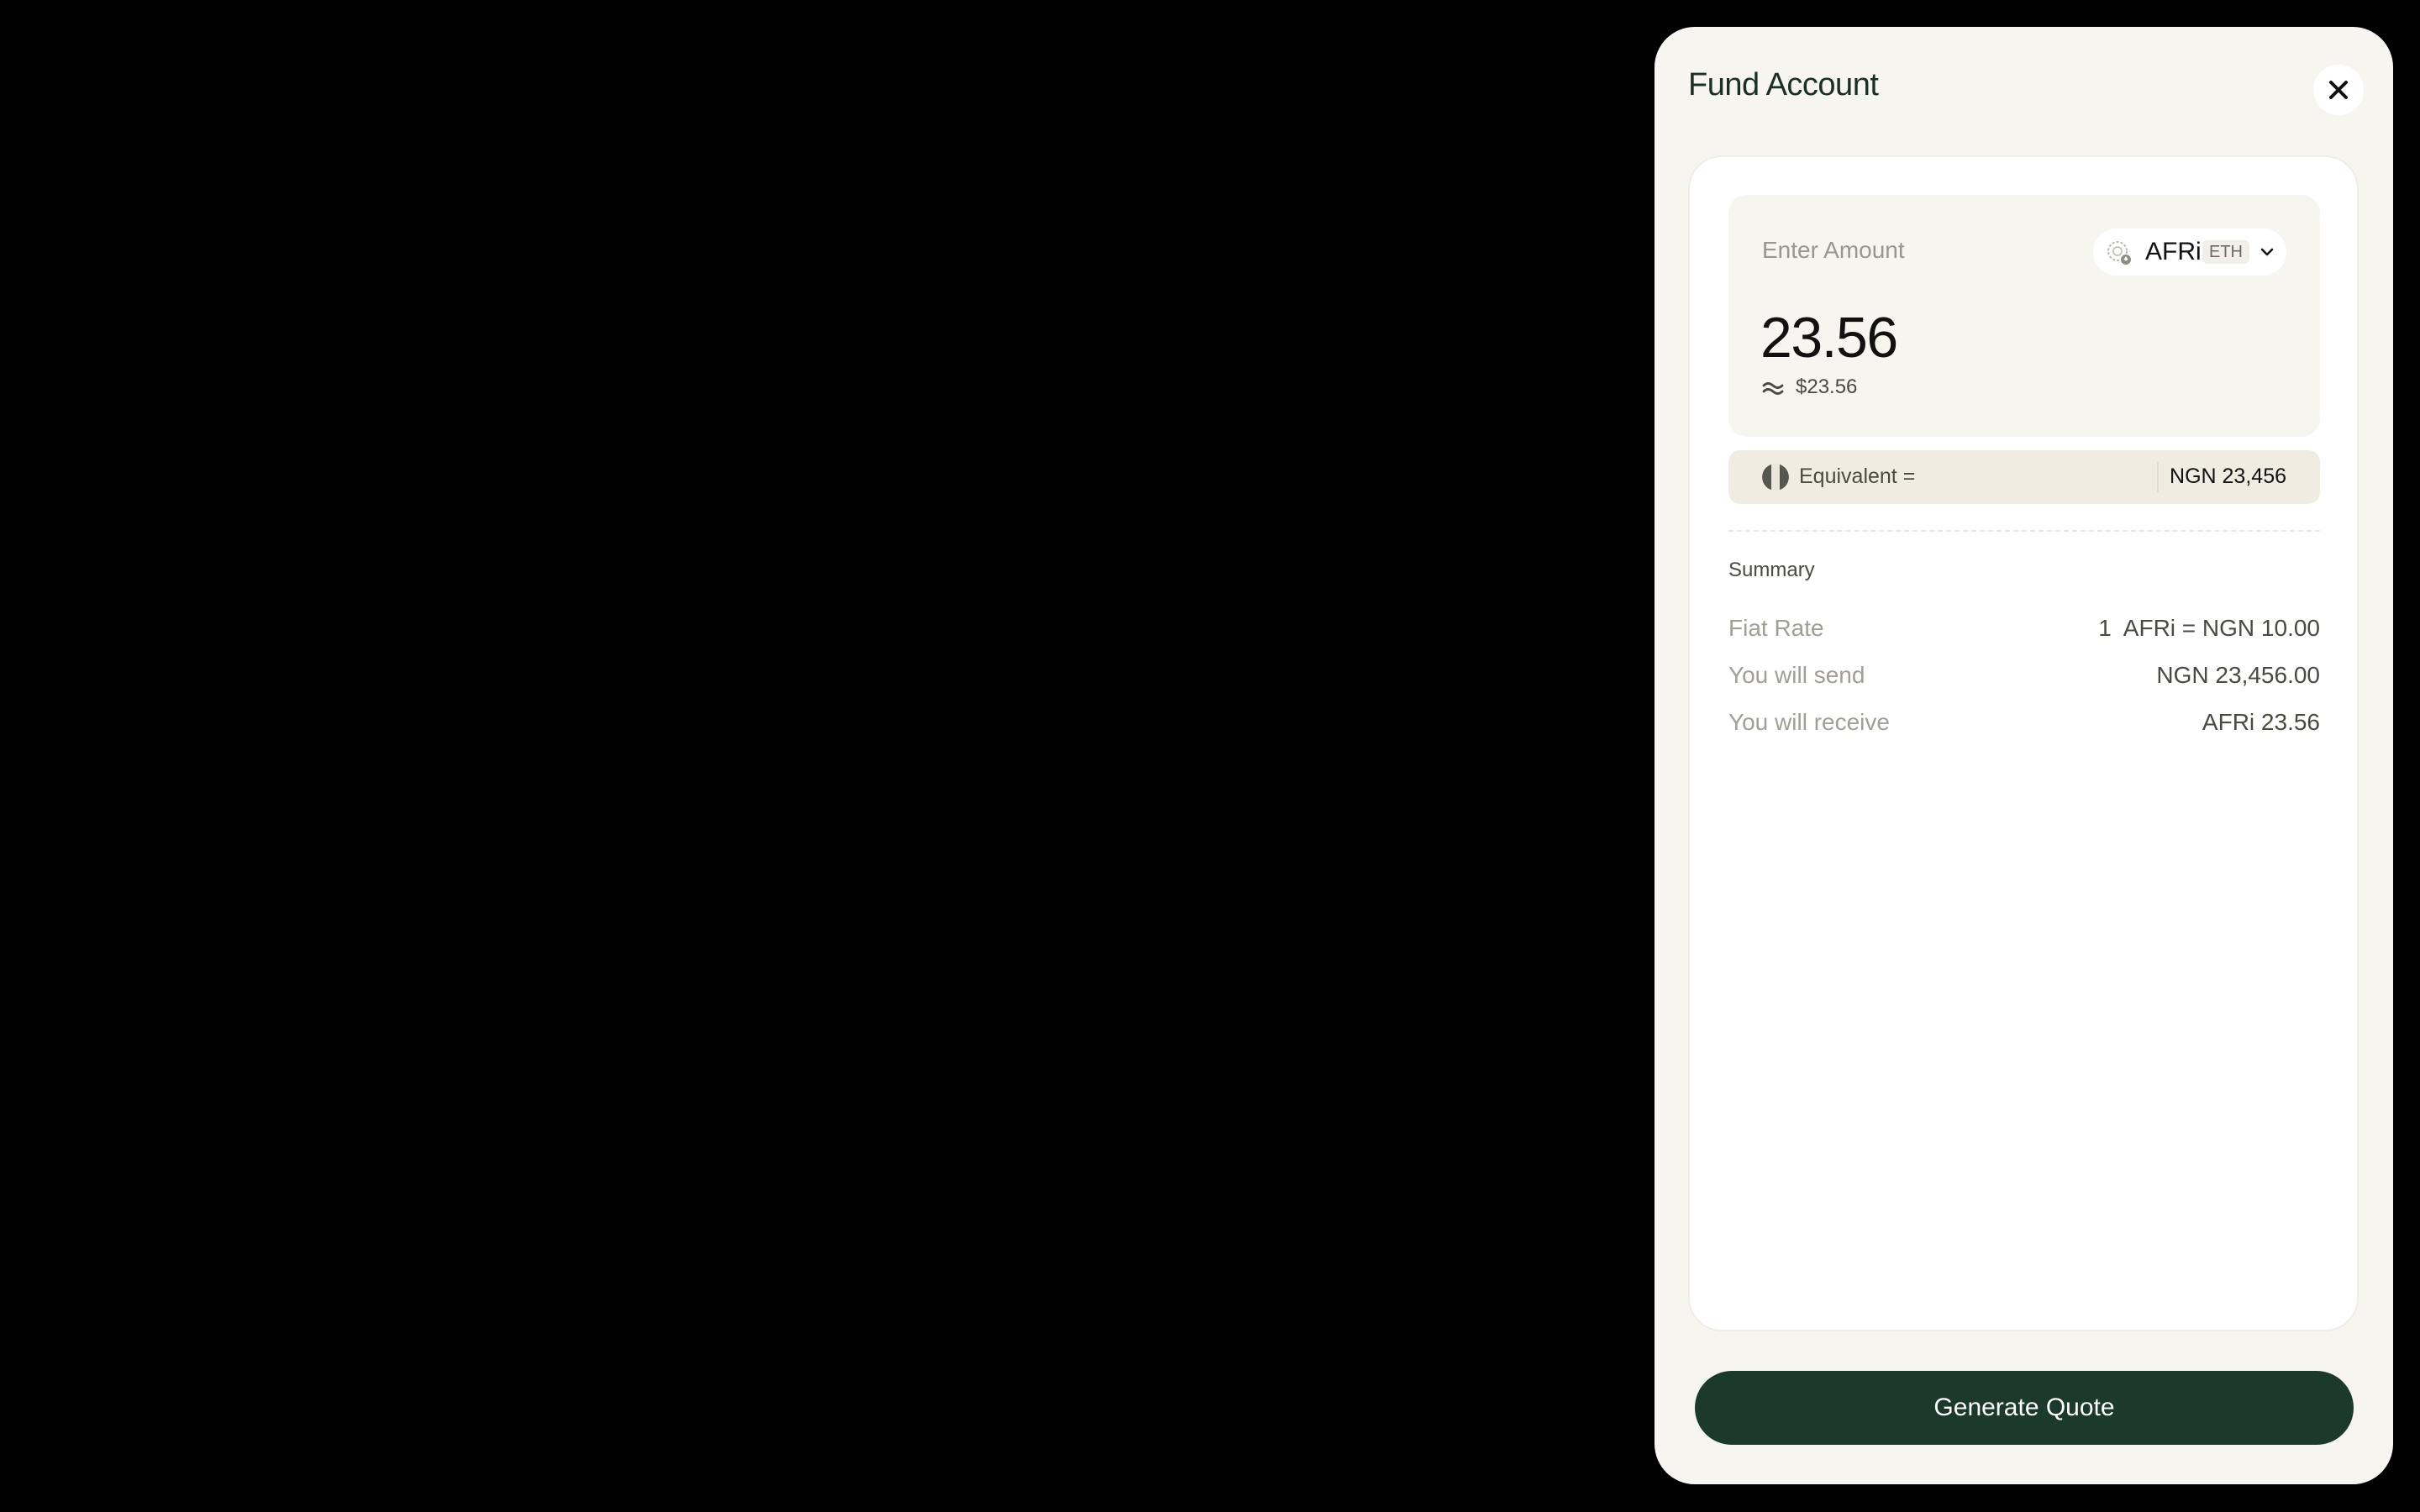 The width and height of the screenshot is (2420, 1512). I want to click on token-icon, so click(2119, 253).